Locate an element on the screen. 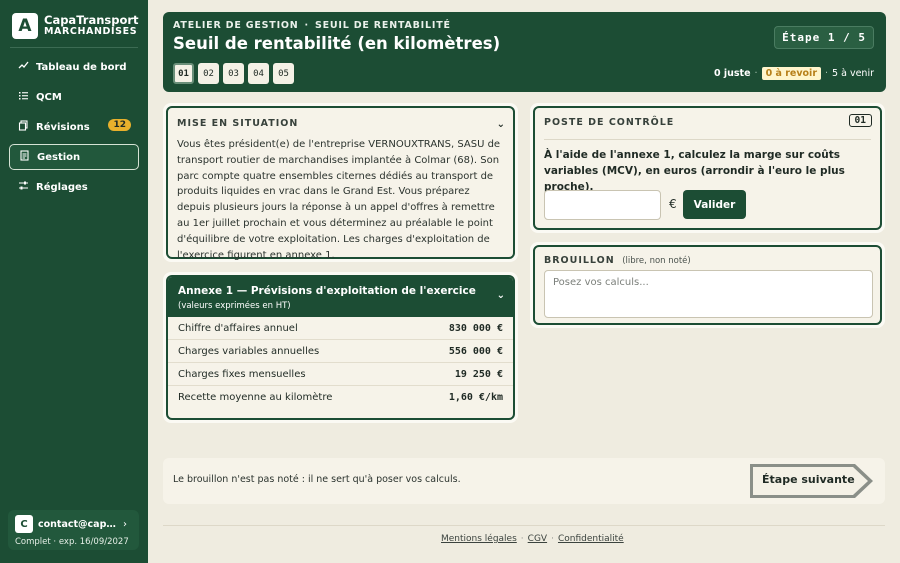  sidebar-item-reglages: Réglages is located at coordinates (74, 187).